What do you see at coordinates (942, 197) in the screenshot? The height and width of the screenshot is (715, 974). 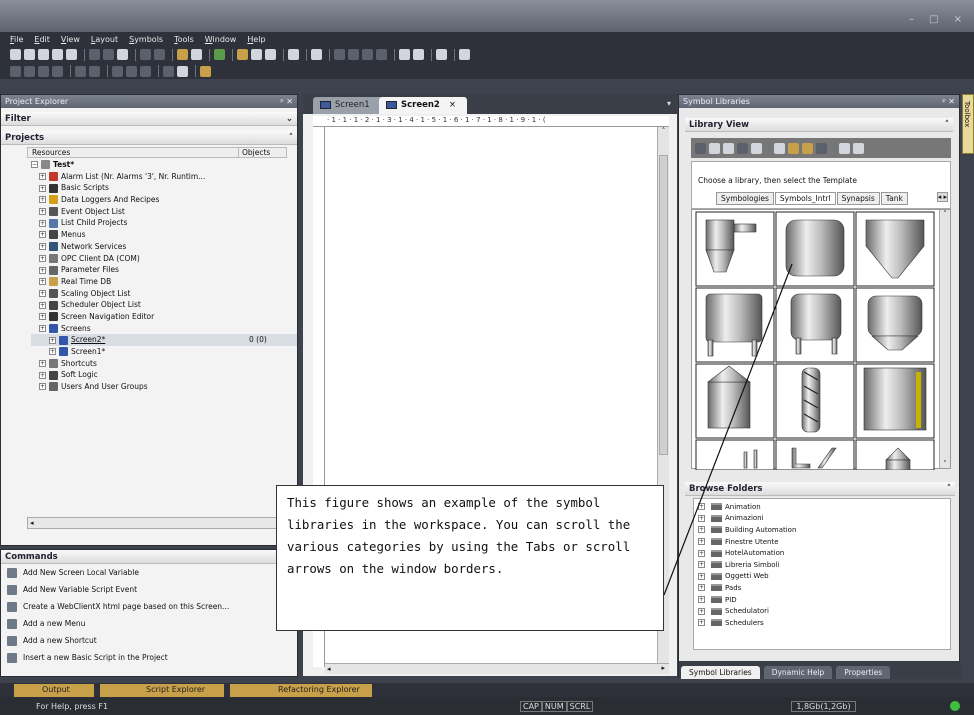 I see `tab-scroll-arrows: ◂ ▸` at bounding box center [942, 197].